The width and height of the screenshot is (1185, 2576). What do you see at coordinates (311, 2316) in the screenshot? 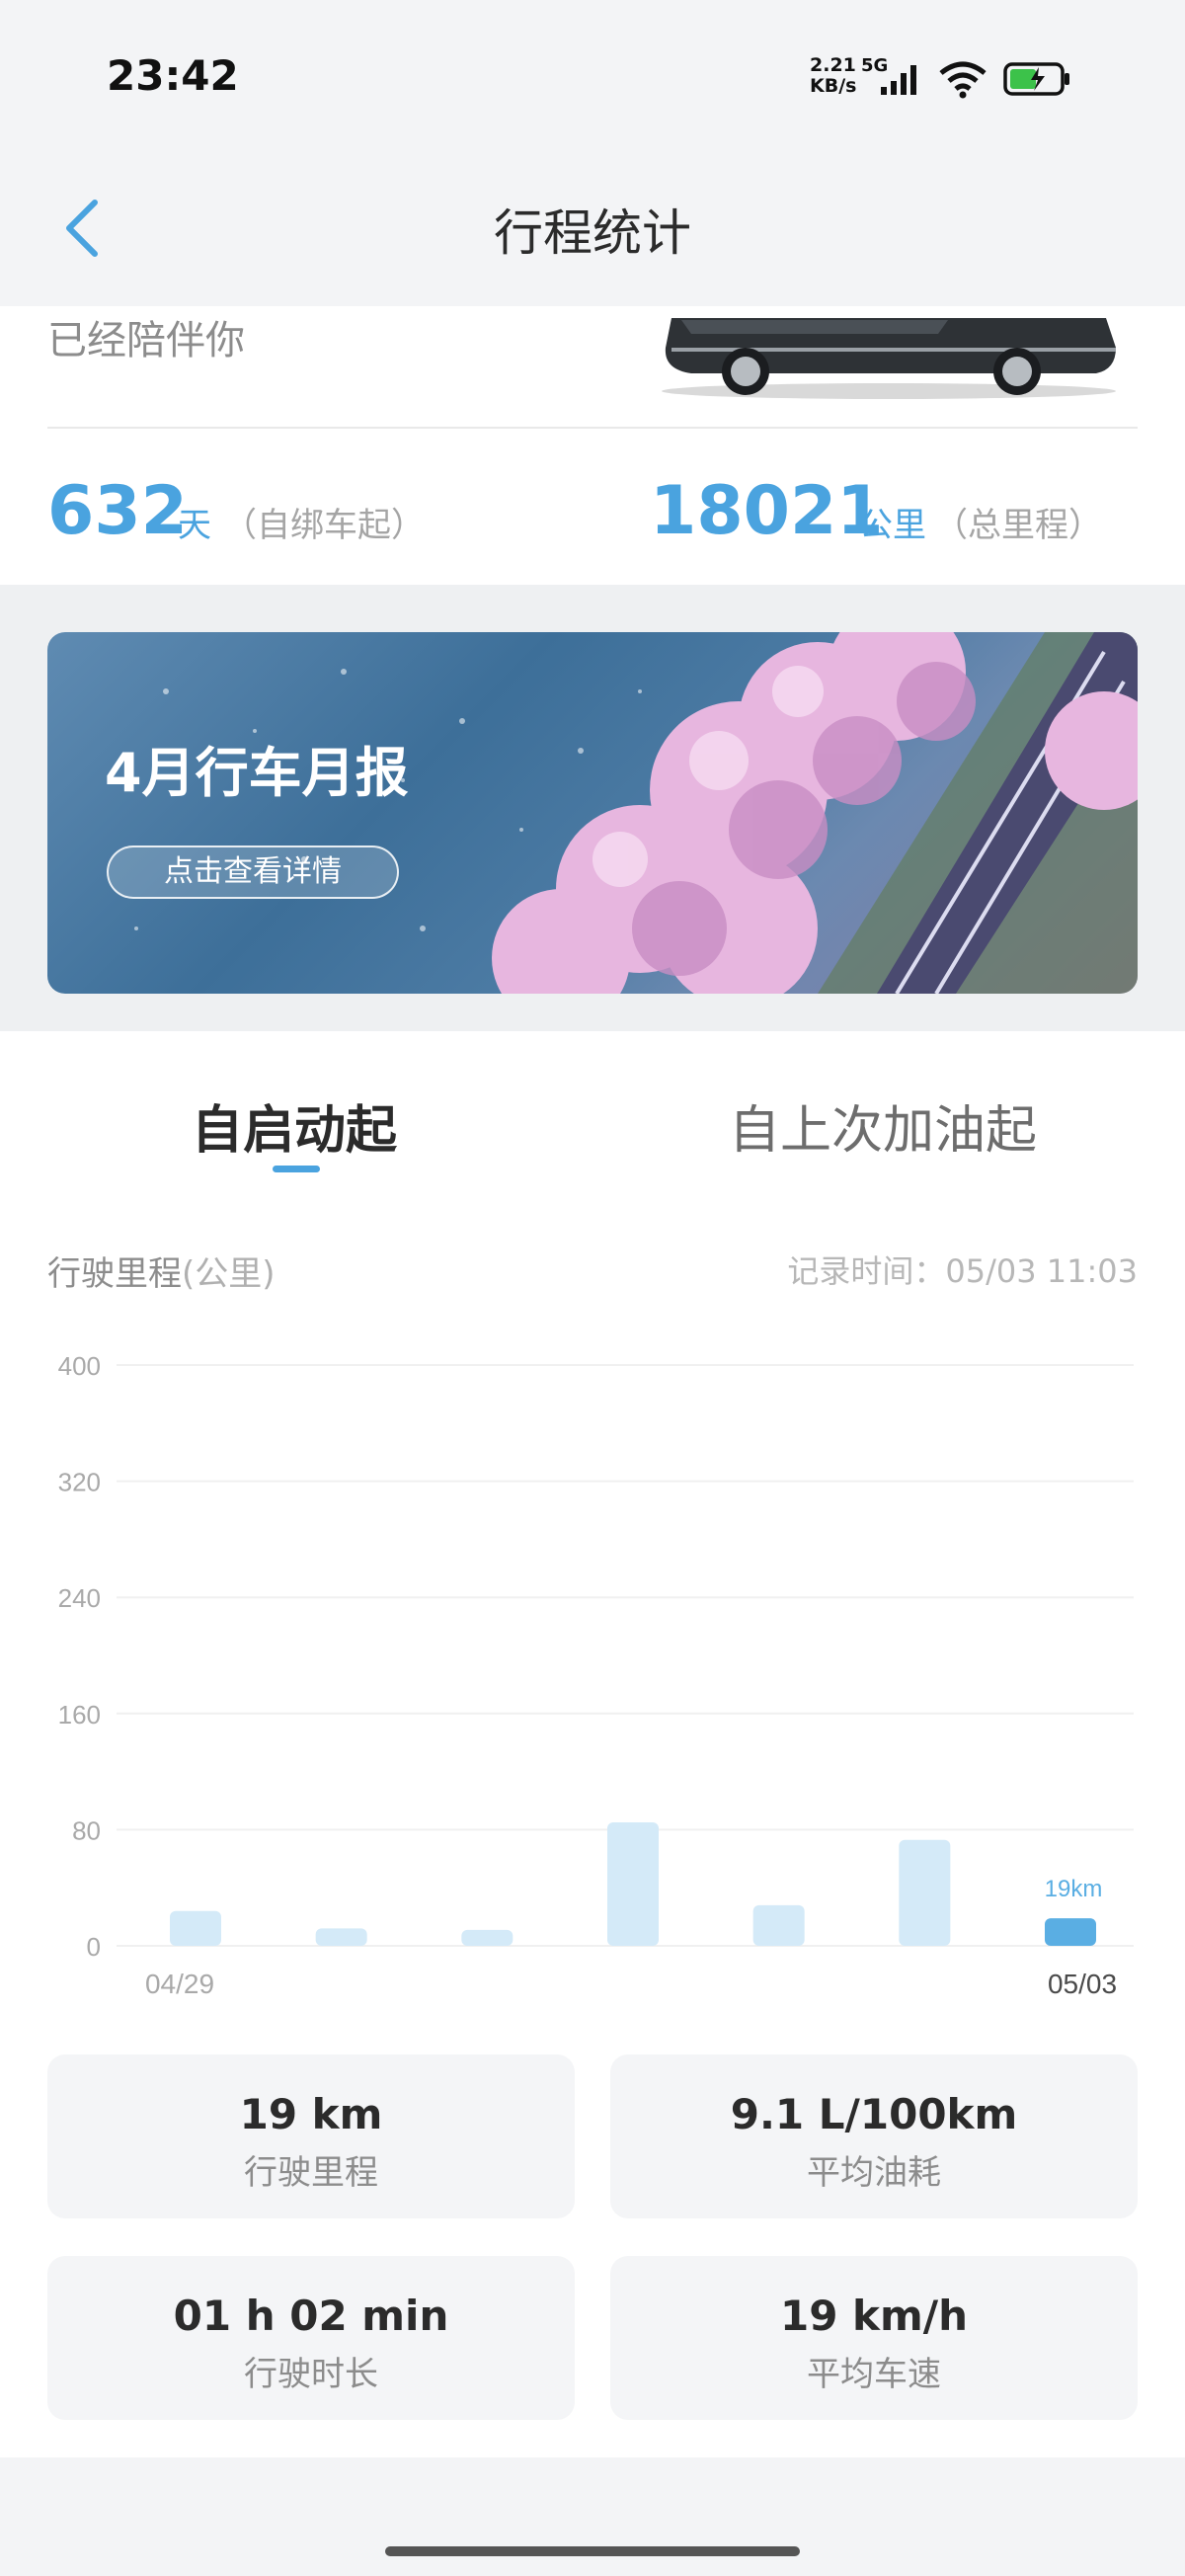
I see `stat-duration-value: 01 h 02 min` at bounding box center [311, 2316].